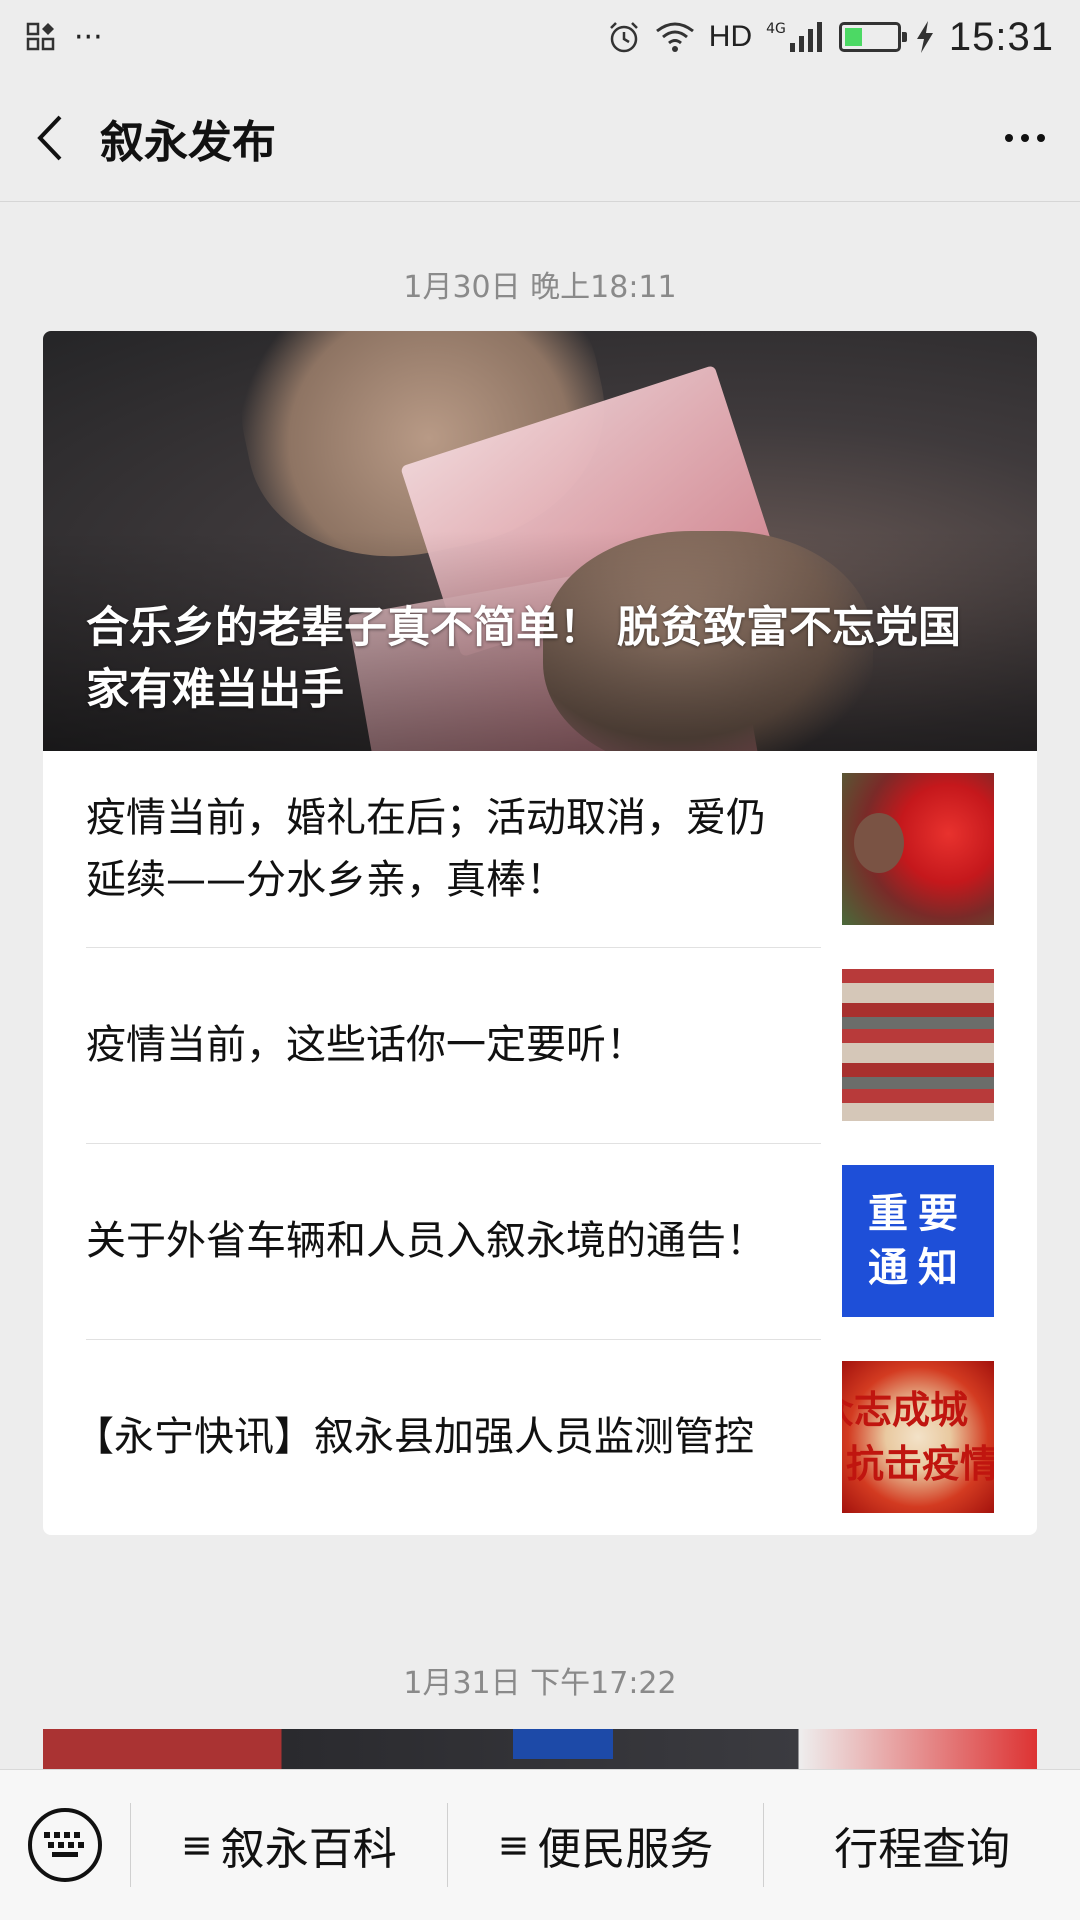 The width and height of the screenshot is (1080, 1920). I want to click on article-item-wedding: 疫情当前，婚礼在后；活动取消，爱仍延续——分水乡亲，真棒！, so click(540, 849).